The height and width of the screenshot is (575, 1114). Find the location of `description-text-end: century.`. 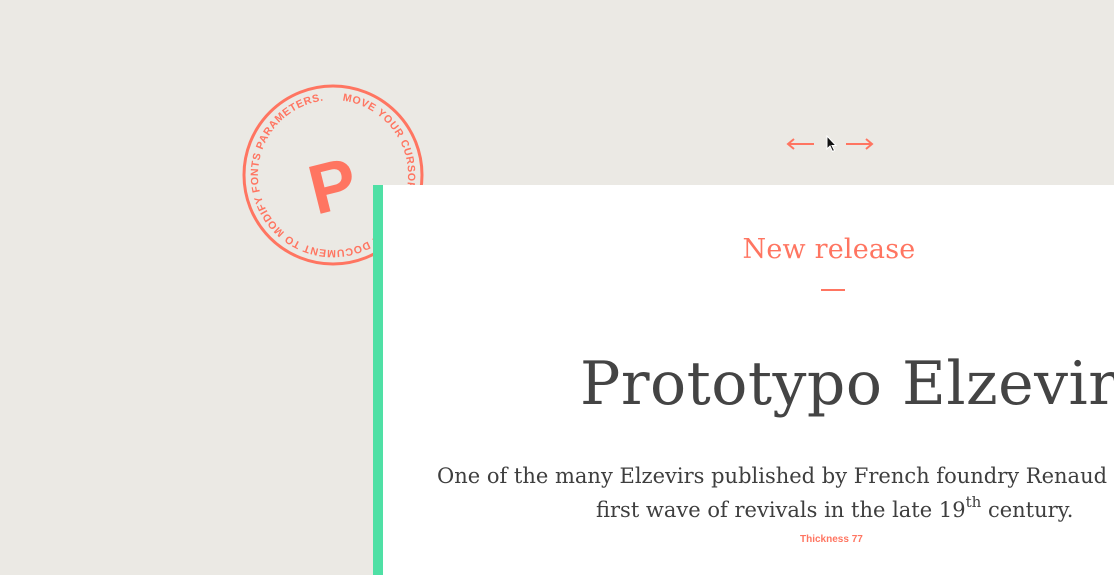

description-text-end: century. is located at coordinates (1027, 510).